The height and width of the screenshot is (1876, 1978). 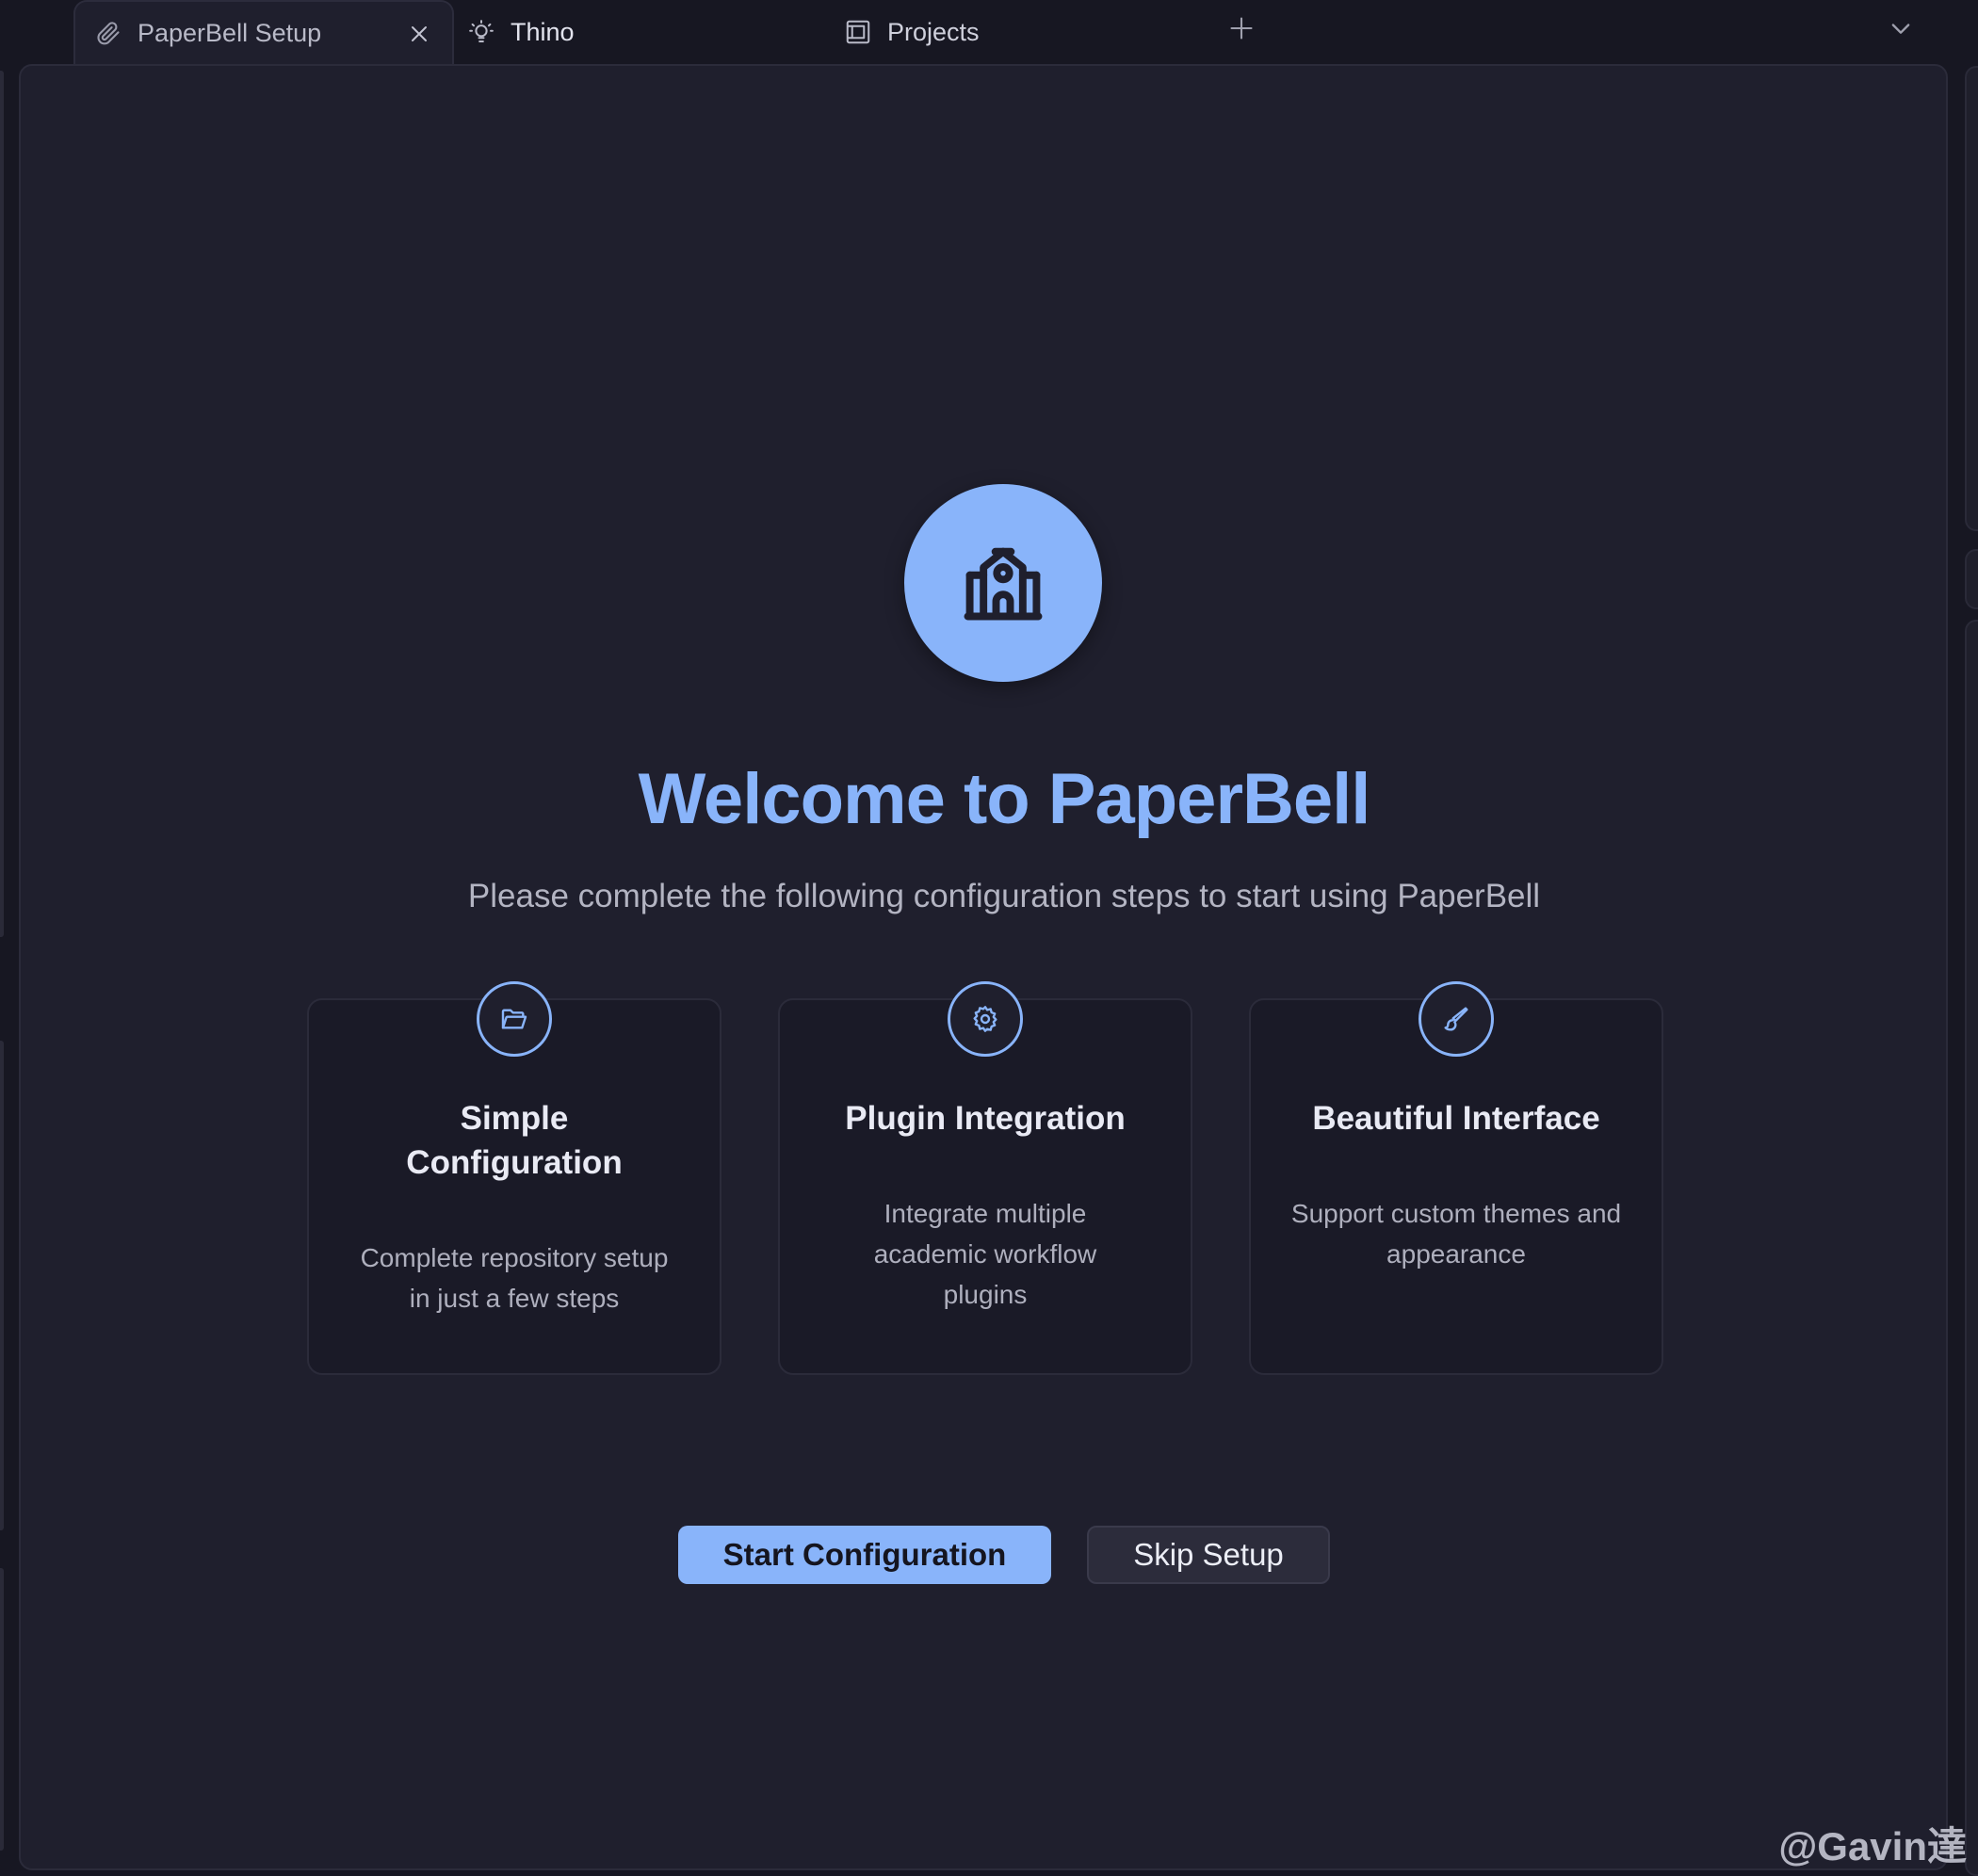 What do you see at coordinates (1241, 28) in the screenshot?
I see `new-tab-plus-icon` at bounding box center [1241, 28].